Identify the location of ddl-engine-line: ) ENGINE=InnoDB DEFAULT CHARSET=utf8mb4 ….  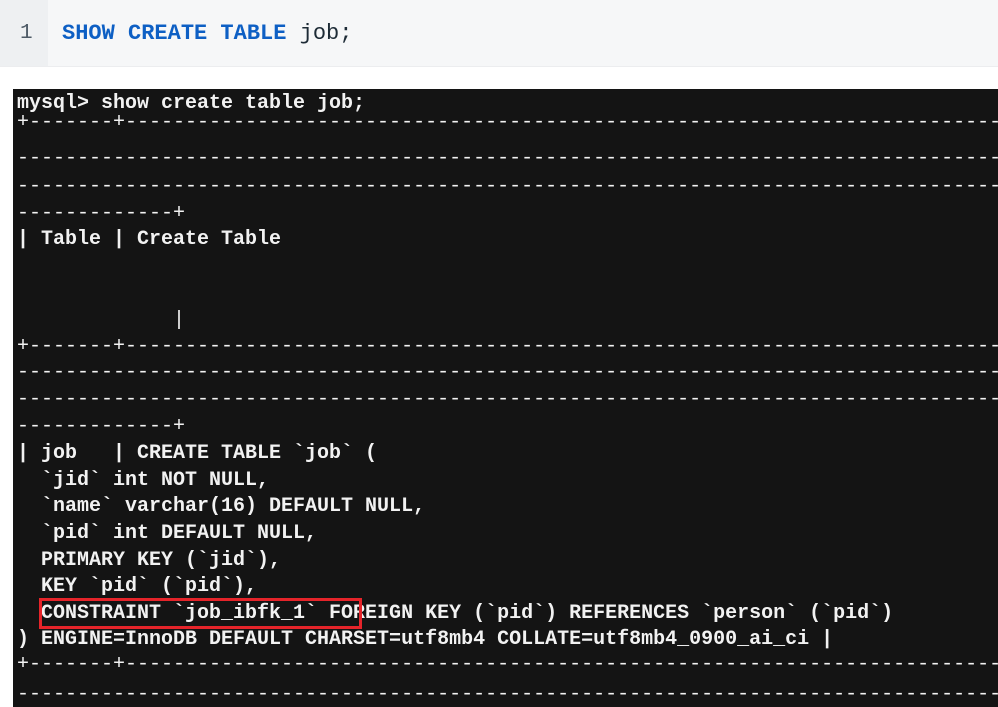
(425, 639).